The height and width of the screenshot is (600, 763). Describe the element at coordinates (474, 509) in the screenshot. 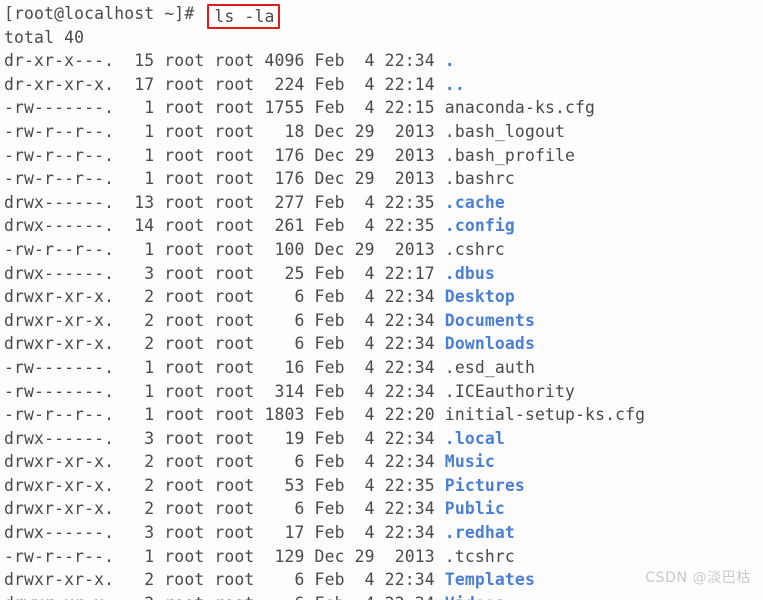

I see `directory-name: Public` at that location.